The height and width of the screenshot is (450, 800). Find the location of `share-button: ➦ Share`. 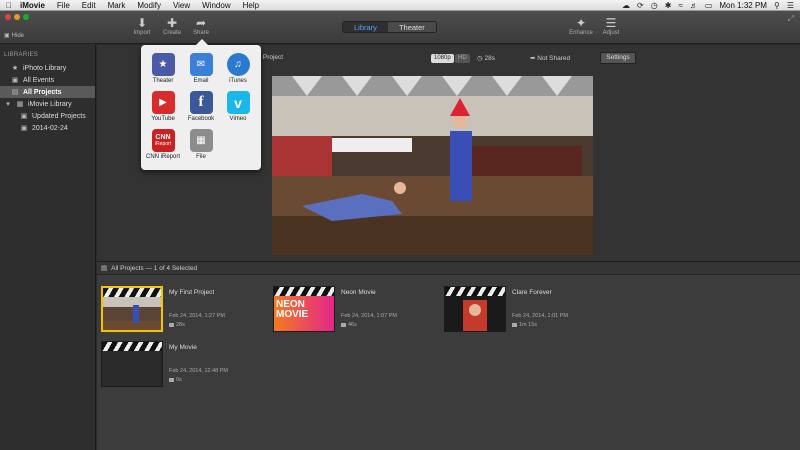

share-button: ➦ Share is located at coordinates (201, 26).